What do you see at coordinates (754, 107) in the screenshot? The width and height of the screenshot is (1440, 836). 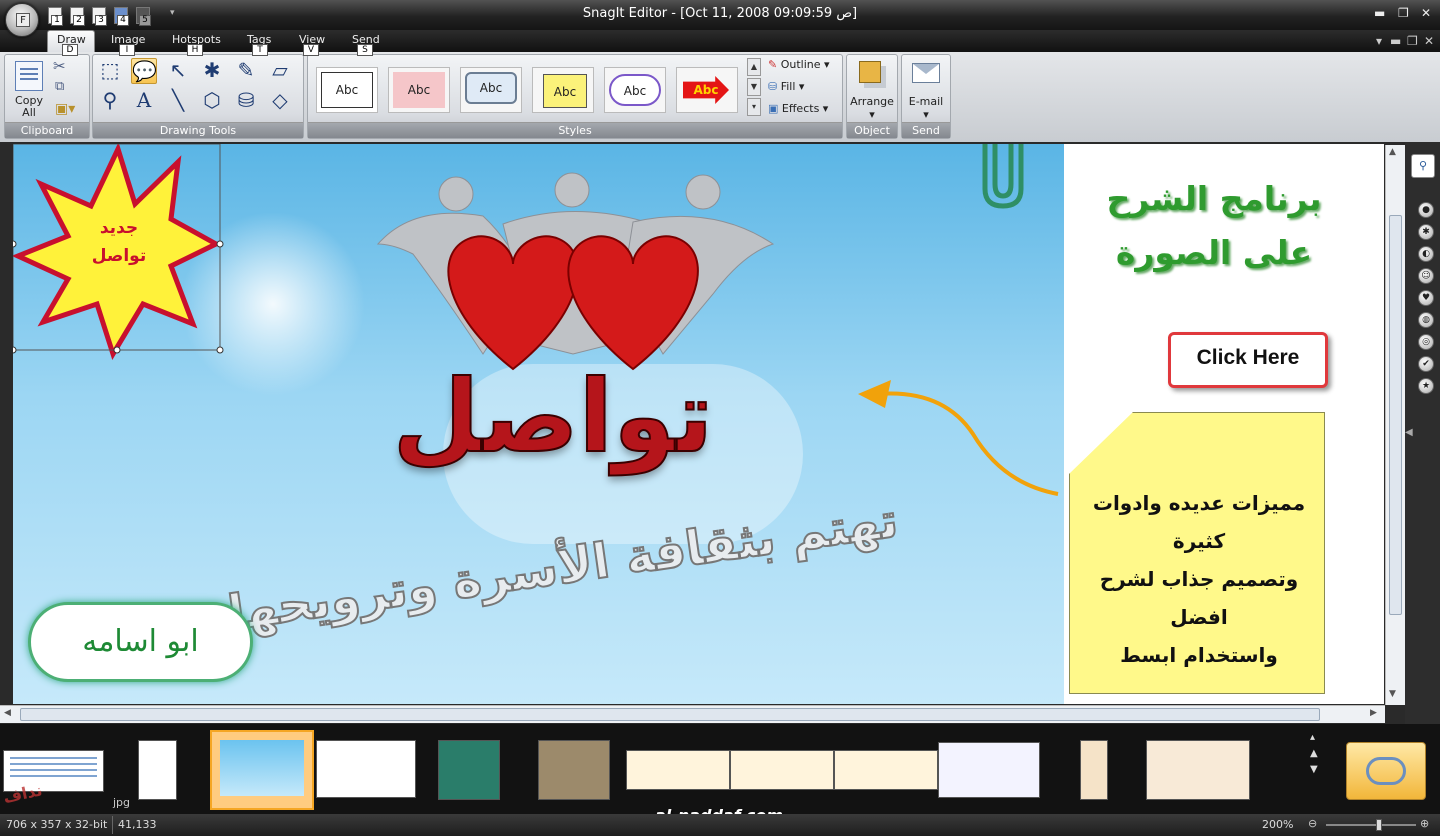 I see `styles-more-icon: ▾` at bounding box center [754, 107].